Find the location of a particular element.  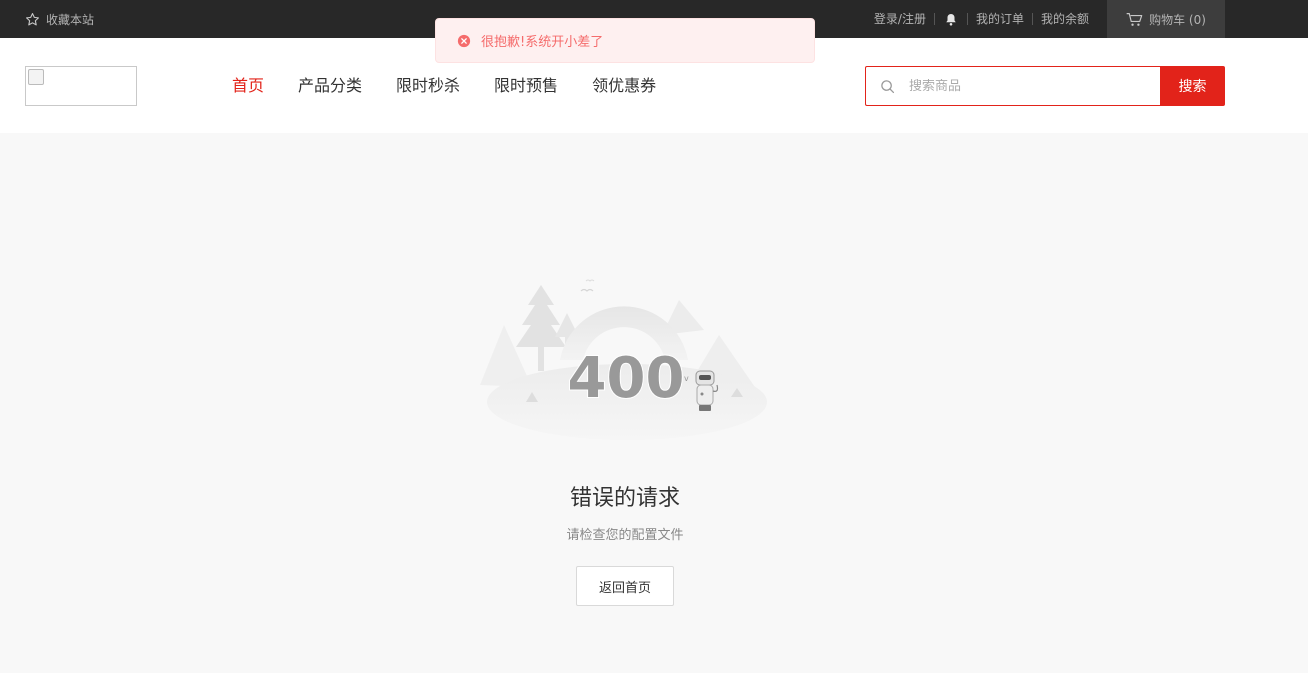

bell-icon is located at coordinates (951, 19).